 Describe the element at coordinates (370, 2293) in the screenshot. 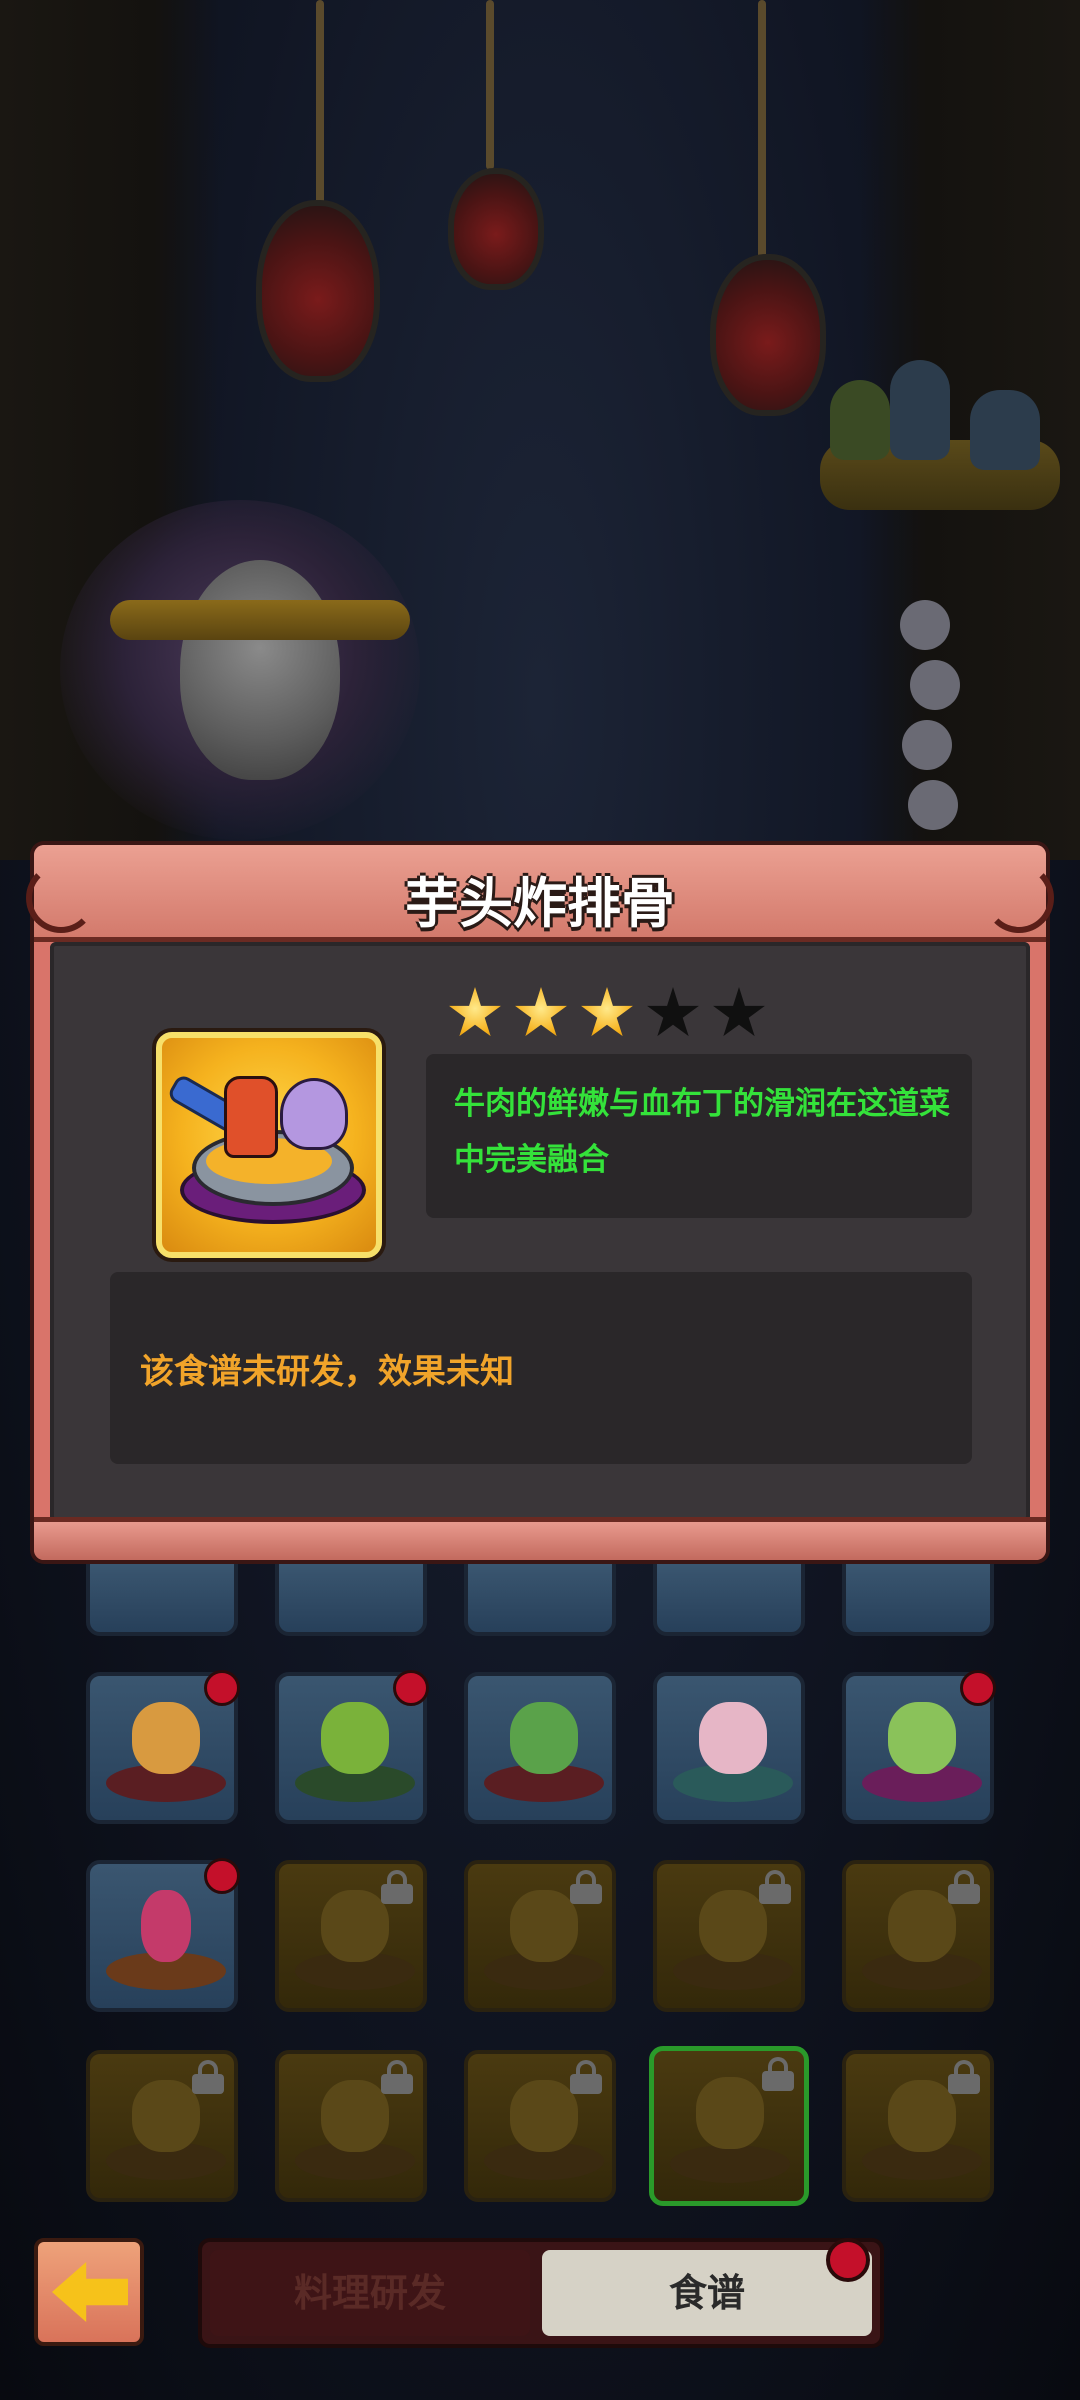

I see `tab-cooking-research: 料理研发` at that location.